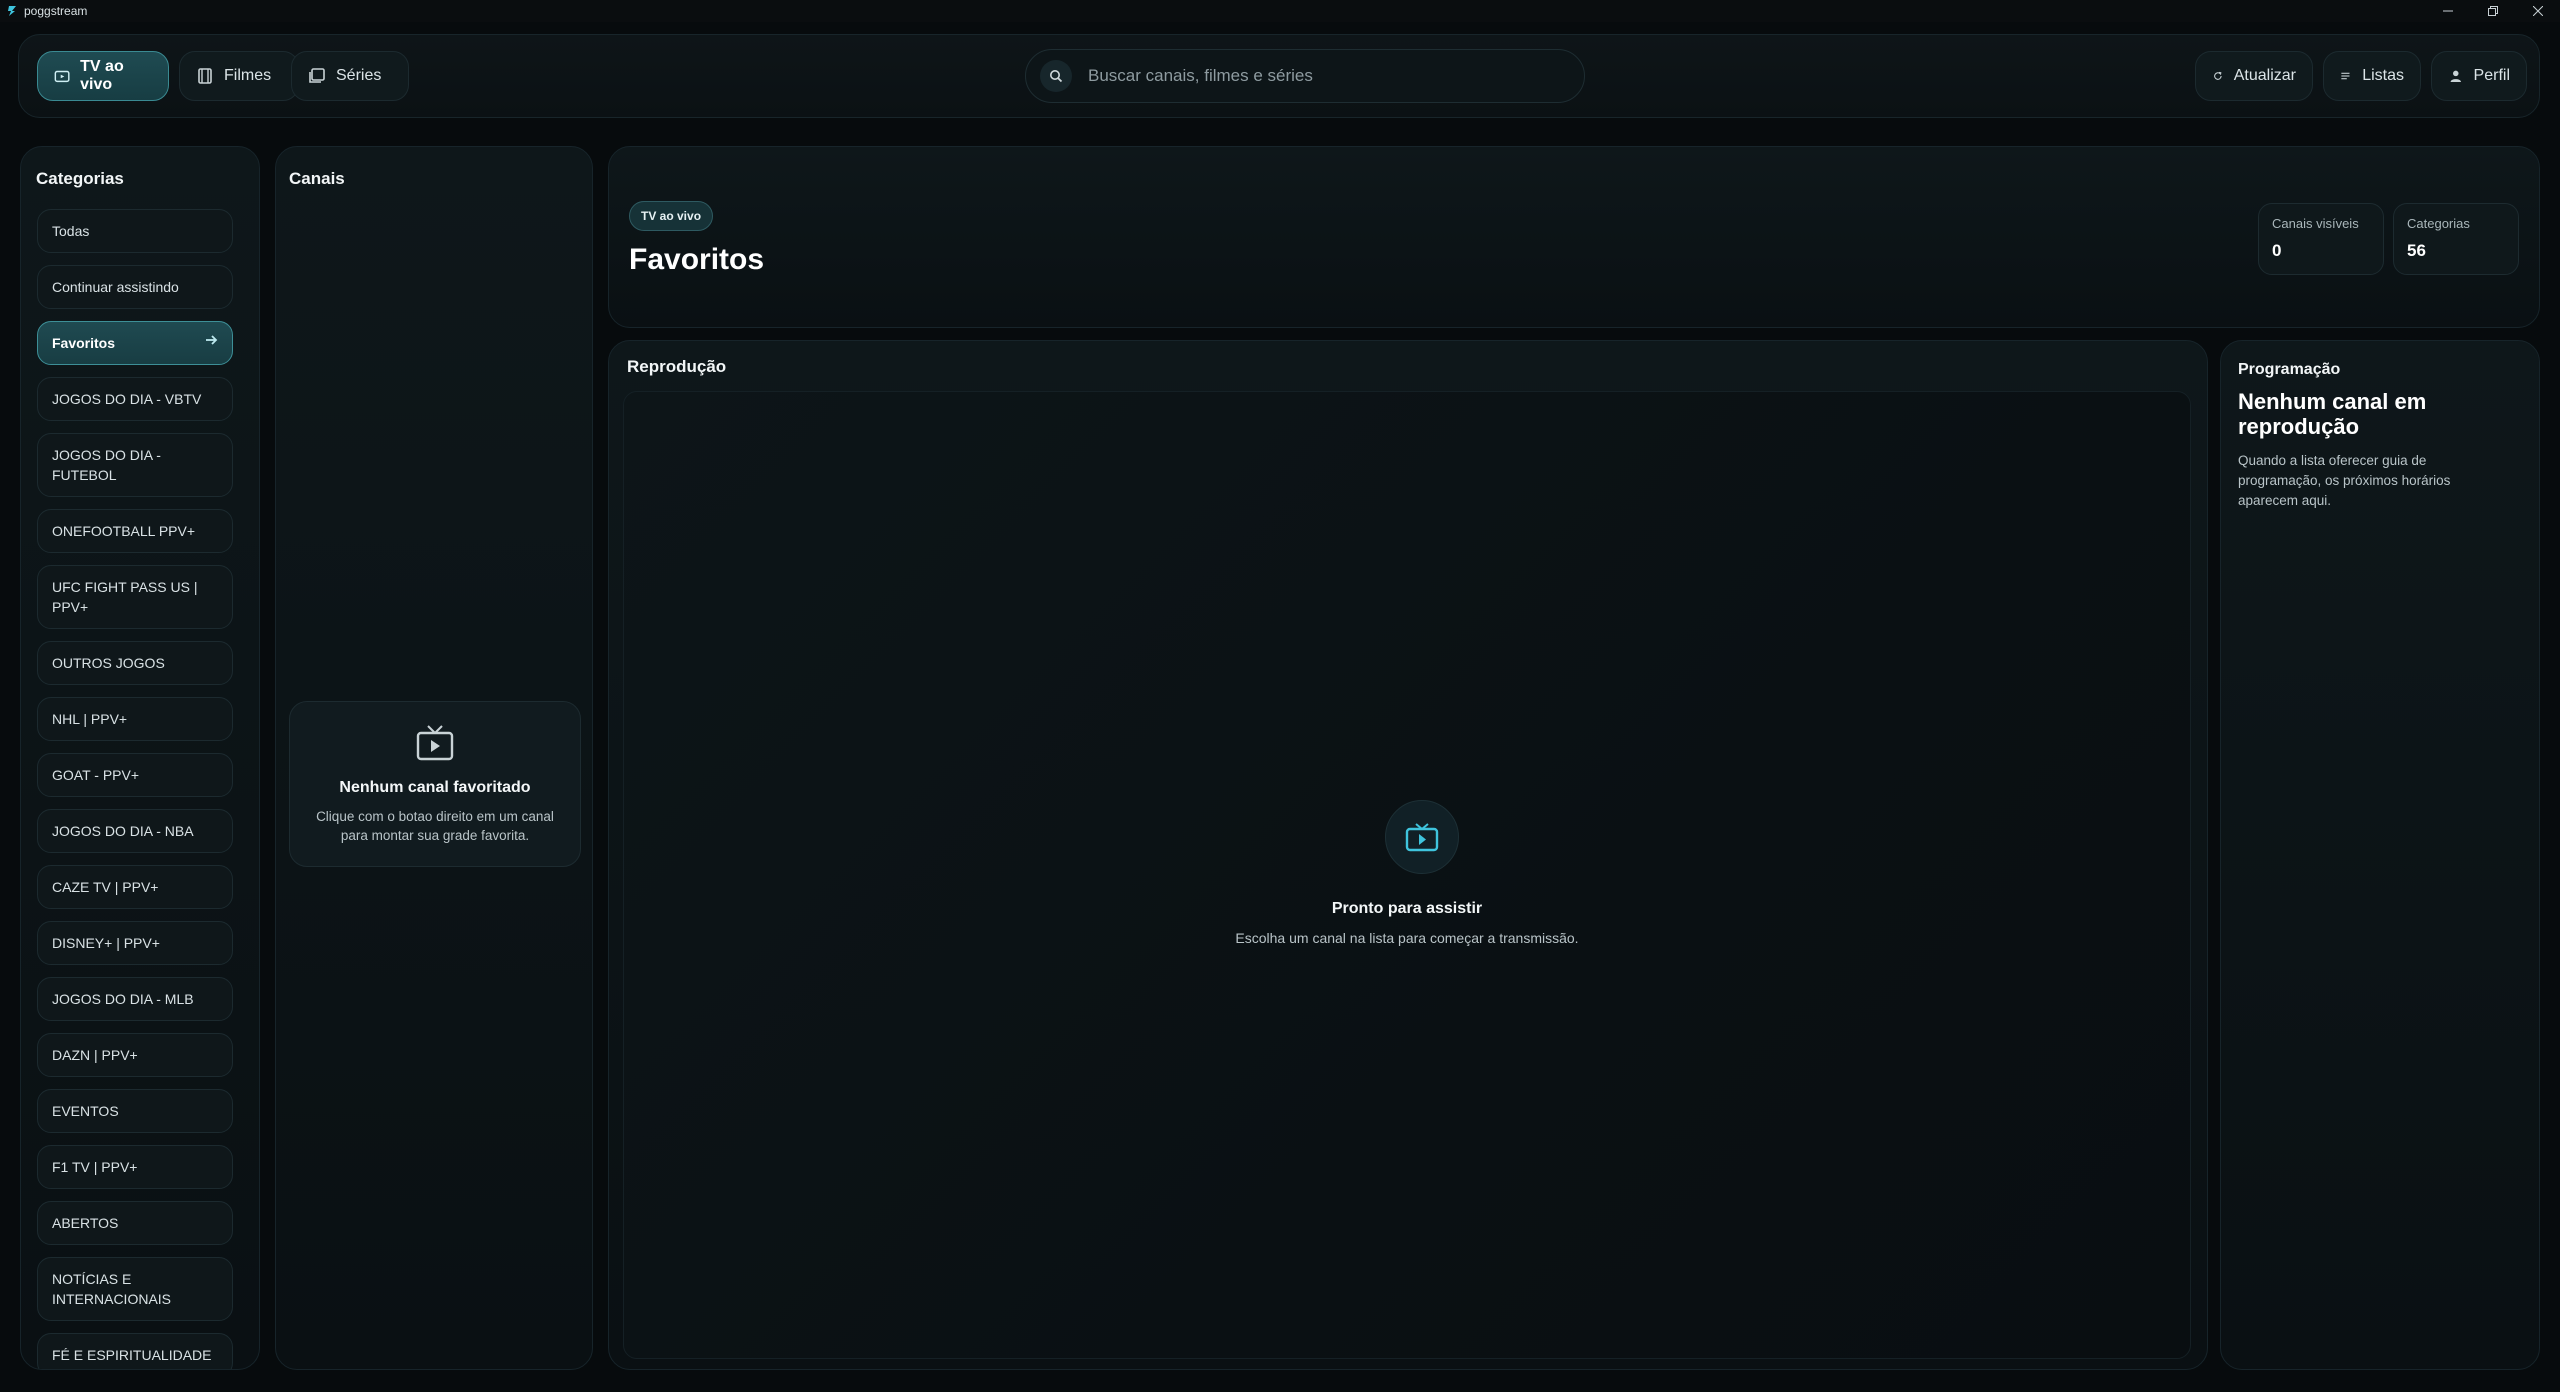 This screenshot has height=1392, width=2560. I want to click on tab-label: Séries, so click(359, 75).